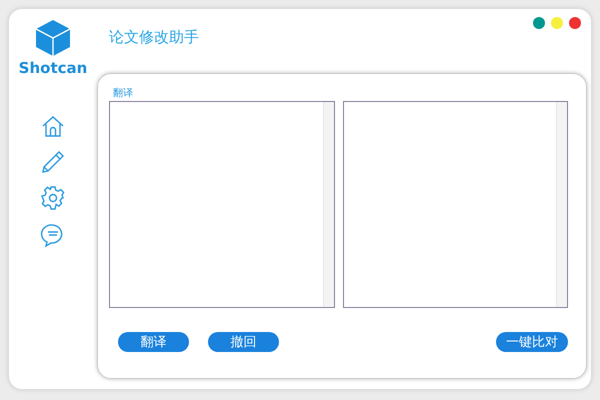 This screenshot has width=600, height=400. What do you see at coordinates (153, 342) in the screenshot?
I see `action-button: 翻译` at bounding box center [153, 342].